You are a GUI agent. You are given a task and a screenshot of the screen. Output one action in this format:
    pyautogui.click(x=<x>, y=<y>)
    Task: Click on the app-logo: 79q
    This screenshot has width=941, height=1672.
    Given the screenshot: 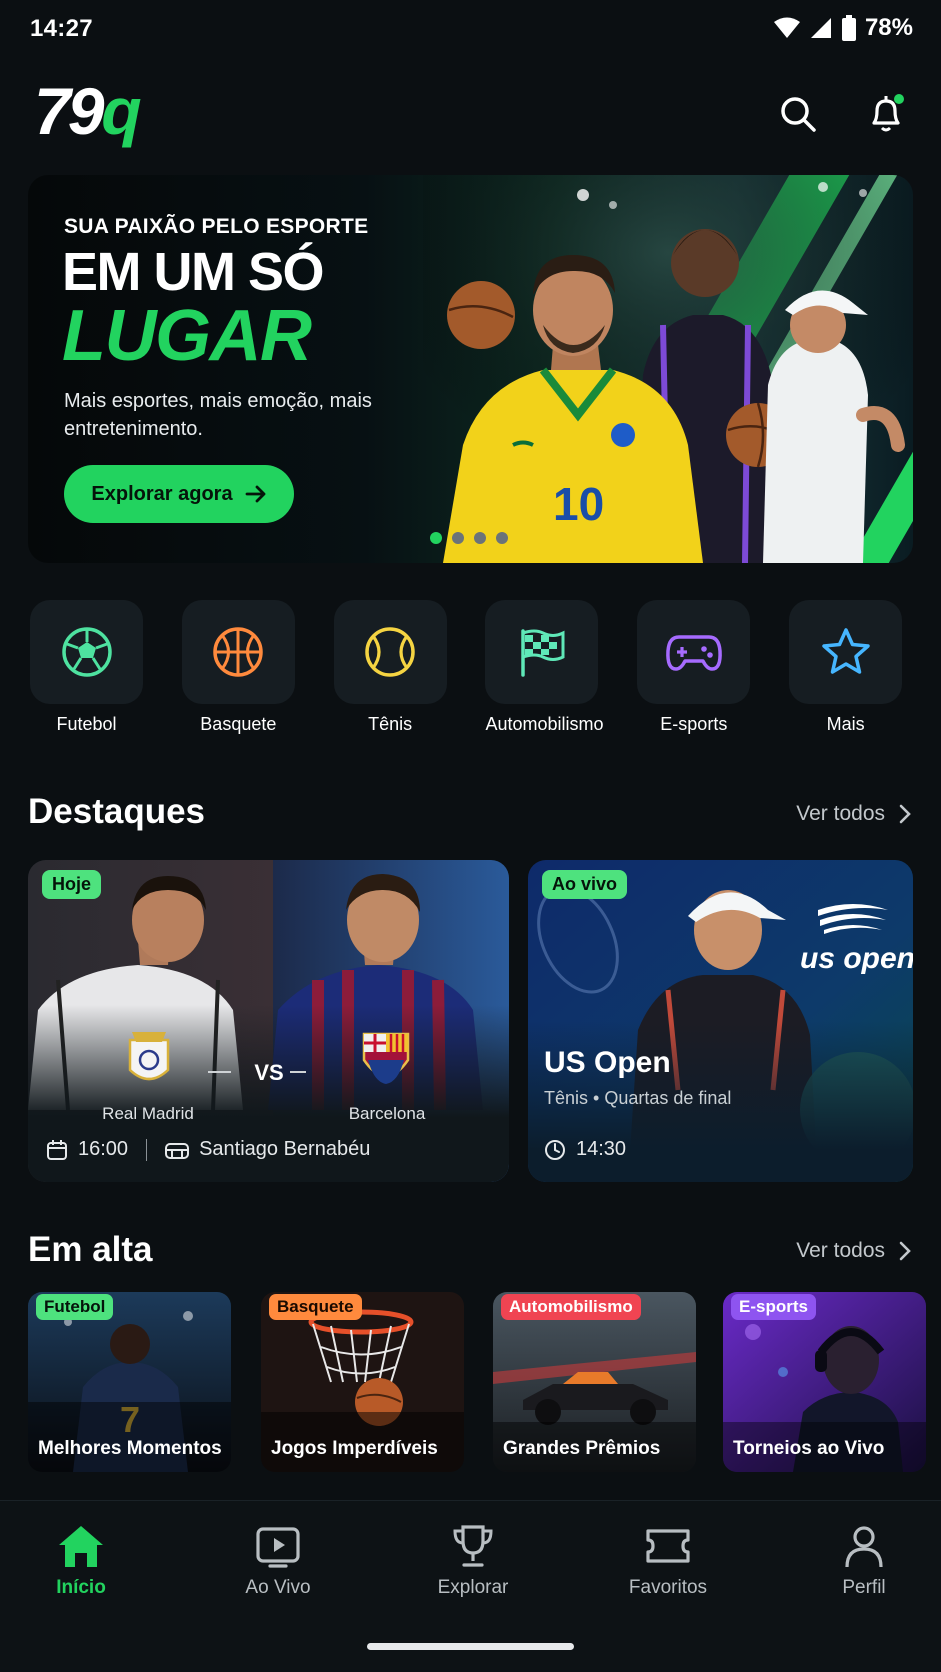 What is the action you would take?
    pyautogui.click(x=88, y=111)
    